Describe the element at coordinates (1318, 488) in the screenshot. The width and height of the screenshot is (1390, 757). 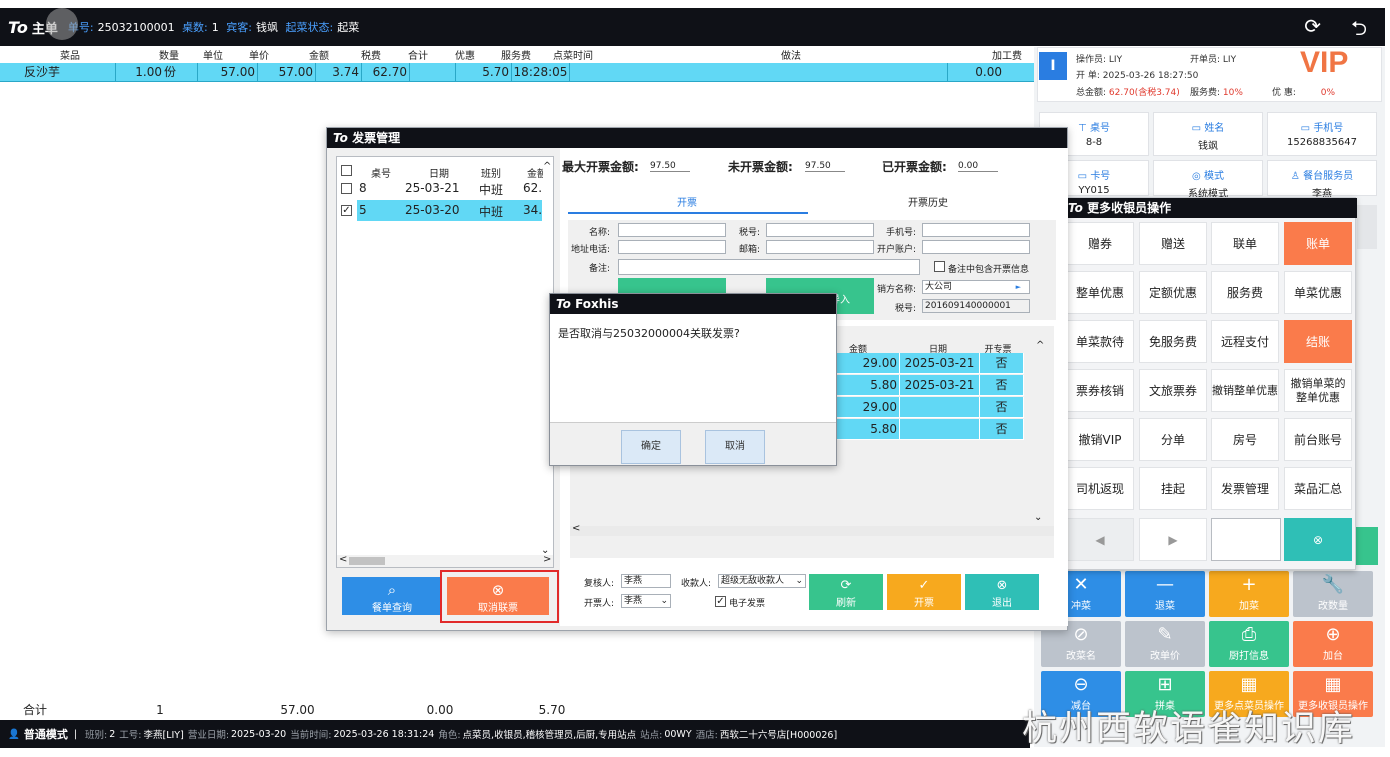
I see `btn-dish-summary: 菜品汇总` at that location.